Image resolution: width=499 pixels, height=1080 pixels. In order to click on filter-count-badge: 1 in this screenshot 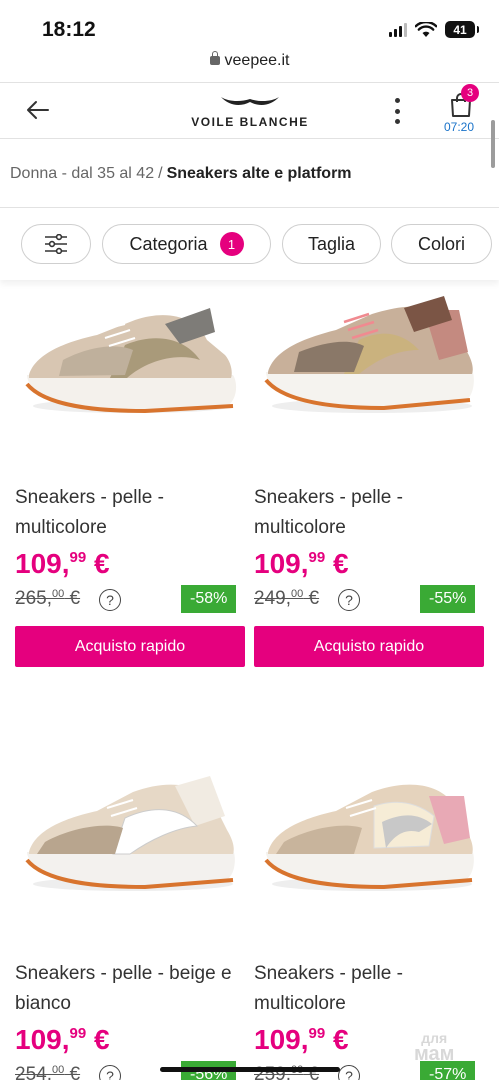, I will do `click(231, 244)`.